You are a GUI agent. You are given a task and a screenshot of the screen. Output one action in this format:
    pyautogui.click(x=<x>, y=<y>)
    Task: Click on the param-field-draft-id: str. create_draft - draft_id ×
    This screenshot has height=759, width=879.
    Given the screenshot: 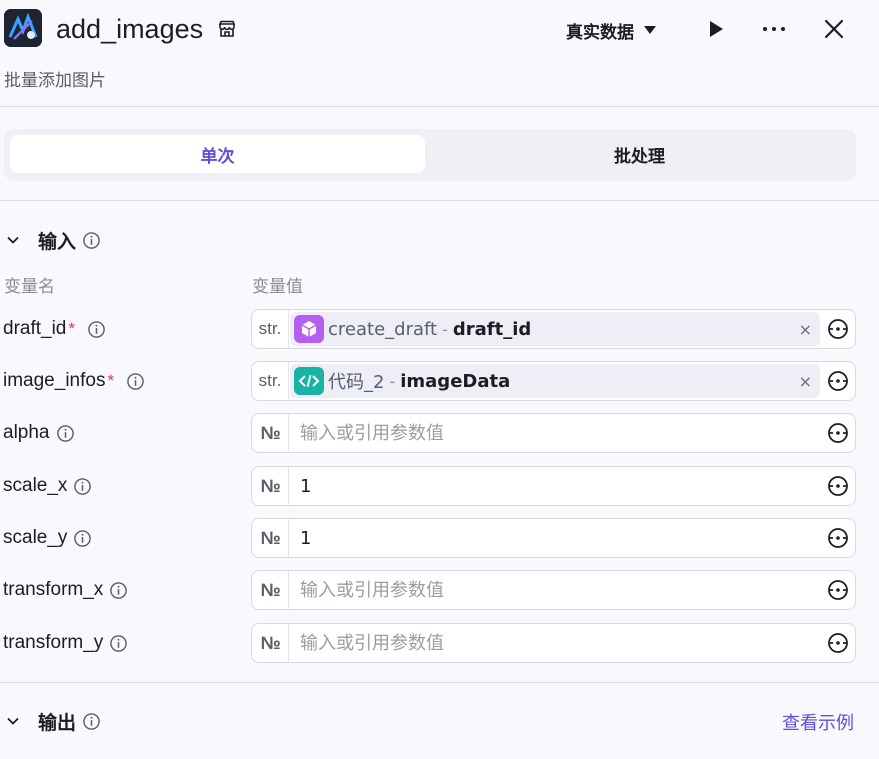 What is the action you would take?
    pyautogui.click(x=553, y=329)
    